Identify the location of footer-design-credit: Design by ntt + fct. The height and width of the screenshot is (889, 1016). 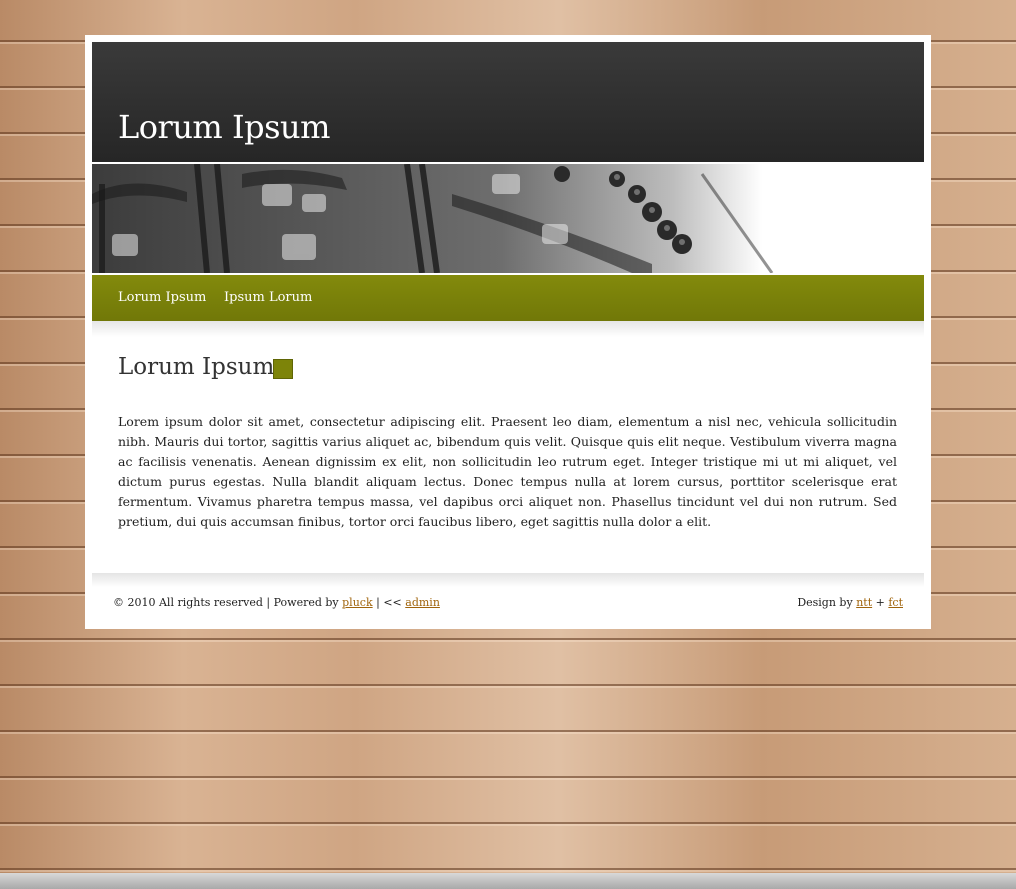
(850, 602).